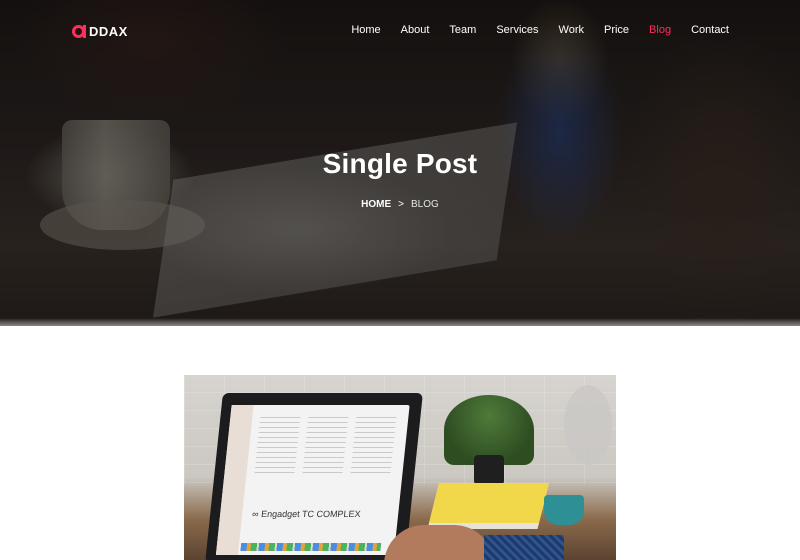 The width and height of the screenshot is (800, 560). What do you see at coordinates (489, 503) in the screenshot?
I see `image-book` at bounding box center [489, 503].